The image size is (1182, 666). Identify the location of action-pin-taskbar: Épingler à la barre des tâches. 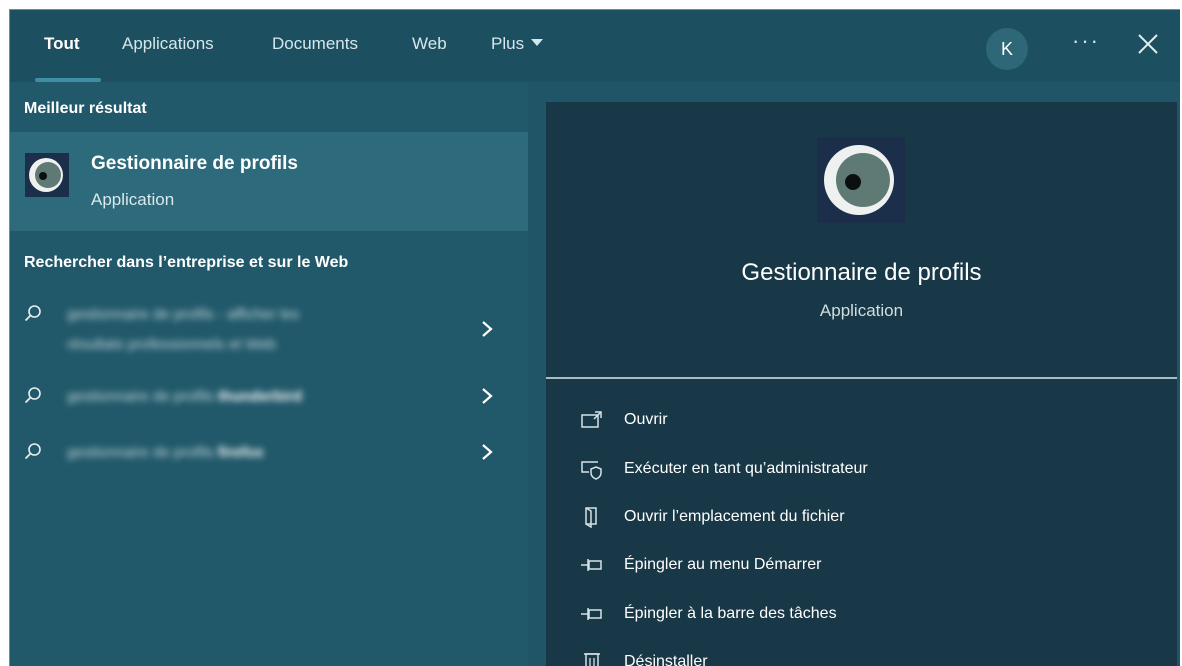
(860, 616).